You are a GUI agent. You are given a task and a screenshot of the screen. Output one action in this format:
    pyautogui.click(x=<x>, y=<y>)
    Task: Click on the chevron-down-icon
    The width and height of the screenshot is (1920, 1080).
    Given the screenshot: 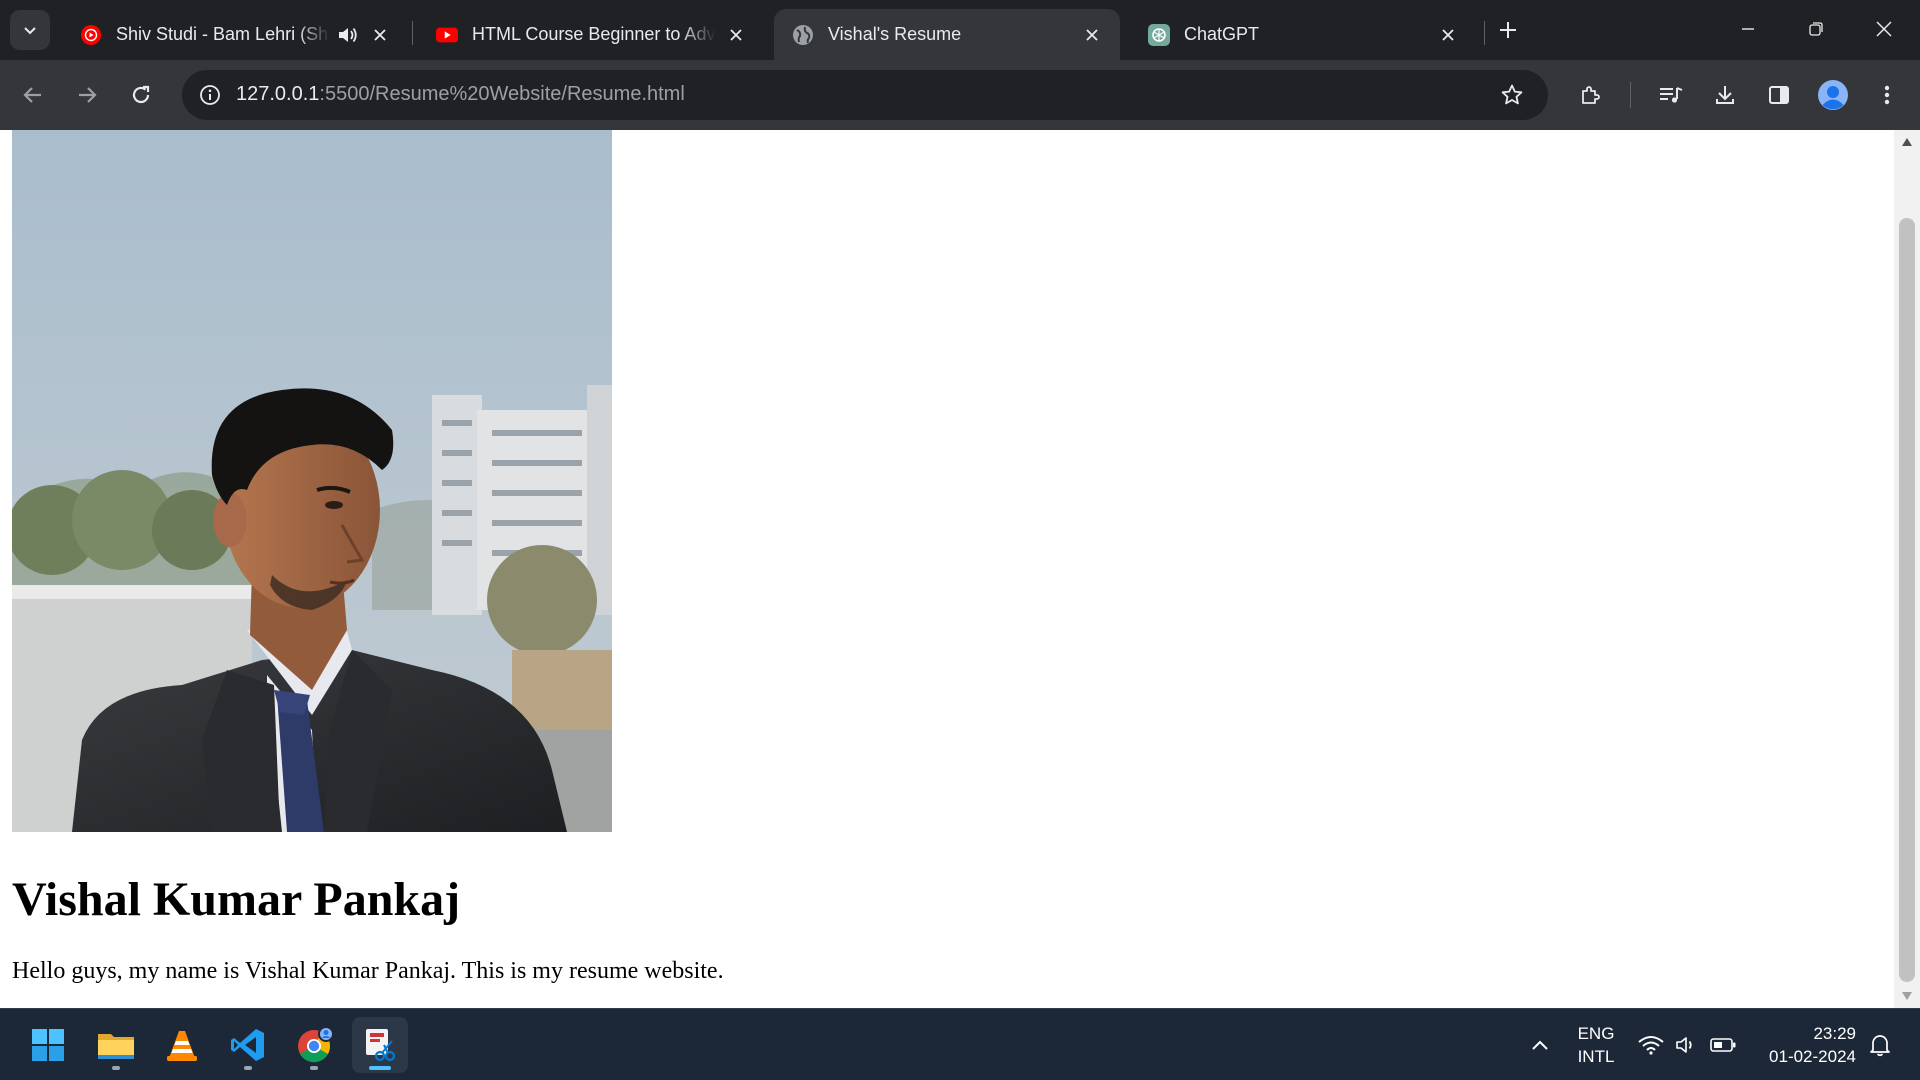 What is the action you would take?
    pyautogui.click(x=30, y=31)
    